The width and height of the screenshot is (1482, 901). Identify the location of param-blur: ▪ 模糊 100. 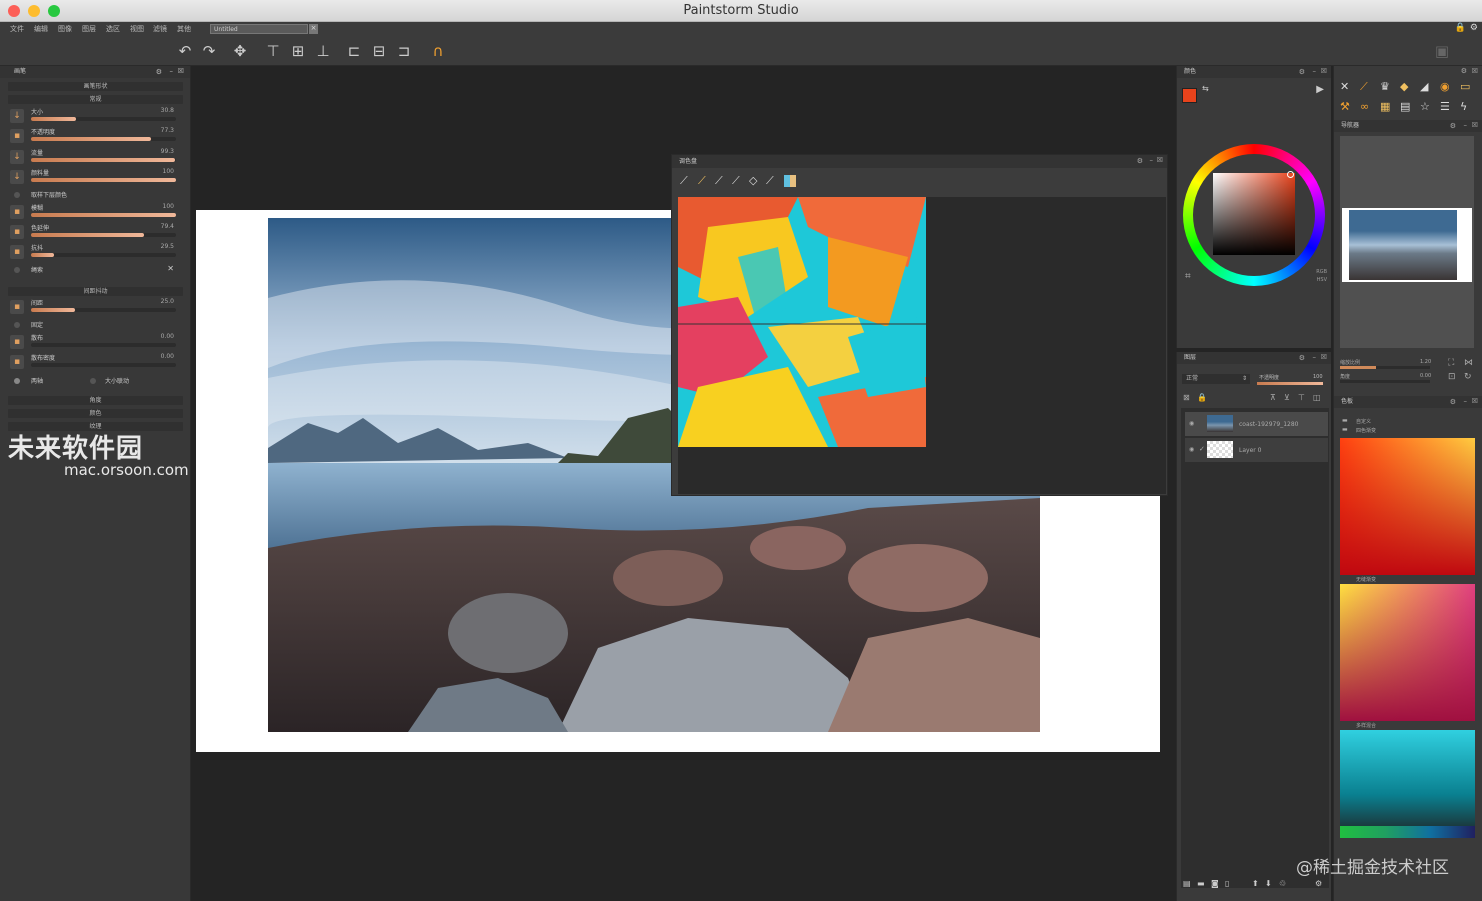
(95, 212).